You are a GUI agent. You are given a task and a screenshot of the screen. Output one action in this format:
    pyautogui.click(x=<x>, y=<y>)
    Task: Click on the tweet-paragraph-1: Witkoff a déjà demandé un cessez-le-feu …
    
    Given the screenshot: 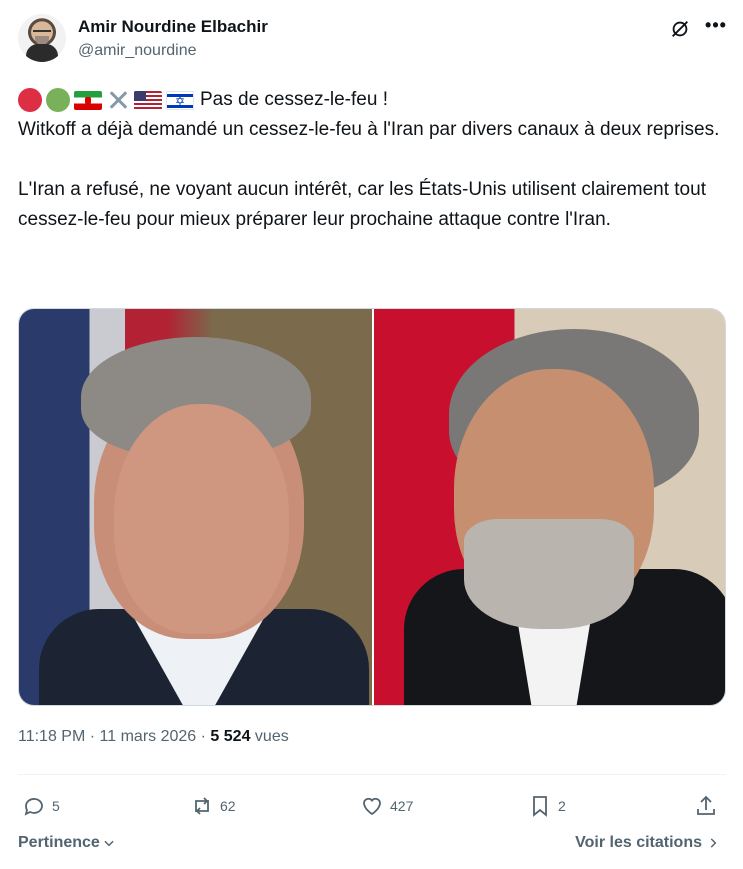 What is the action you would take?
    pyautogui.click(x=369, y=129)
    